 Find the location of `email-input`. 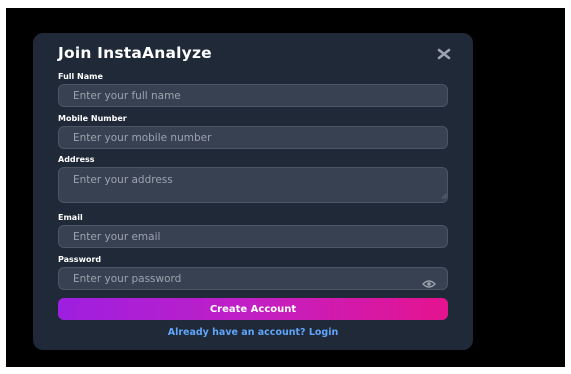

email-input is located at coordinates (253, 236).